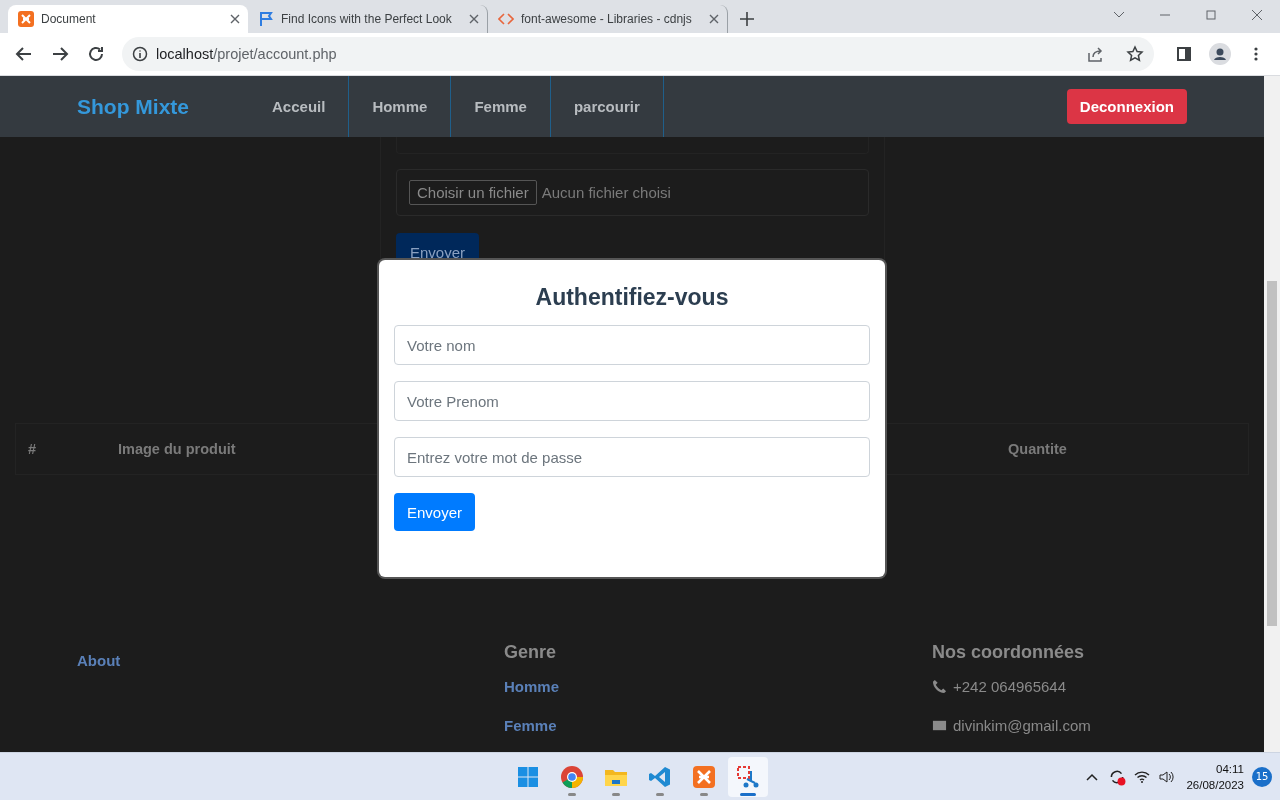  What do you see at coordinates (266, 19) in the screenshot?
I see `flag-icon` at bounding box center [266, 19].